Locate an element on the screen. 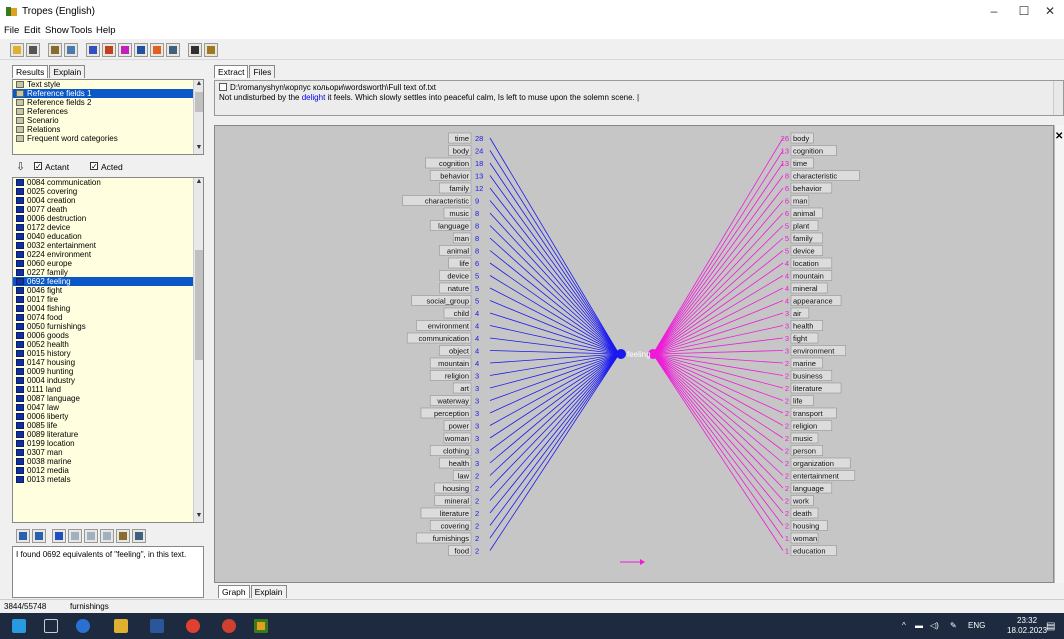 The height and width of the screenshot is (639, 1064). word-list-item: 0032 entertainment is located at coordinates (108, 245).